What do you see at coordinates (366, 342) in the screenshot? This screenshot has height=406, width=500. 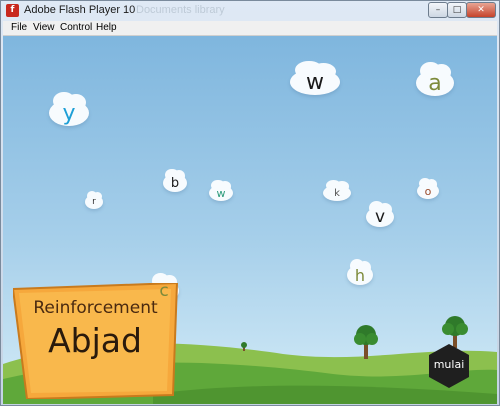 I see `tree-icon` at bounding box center [366, 342].